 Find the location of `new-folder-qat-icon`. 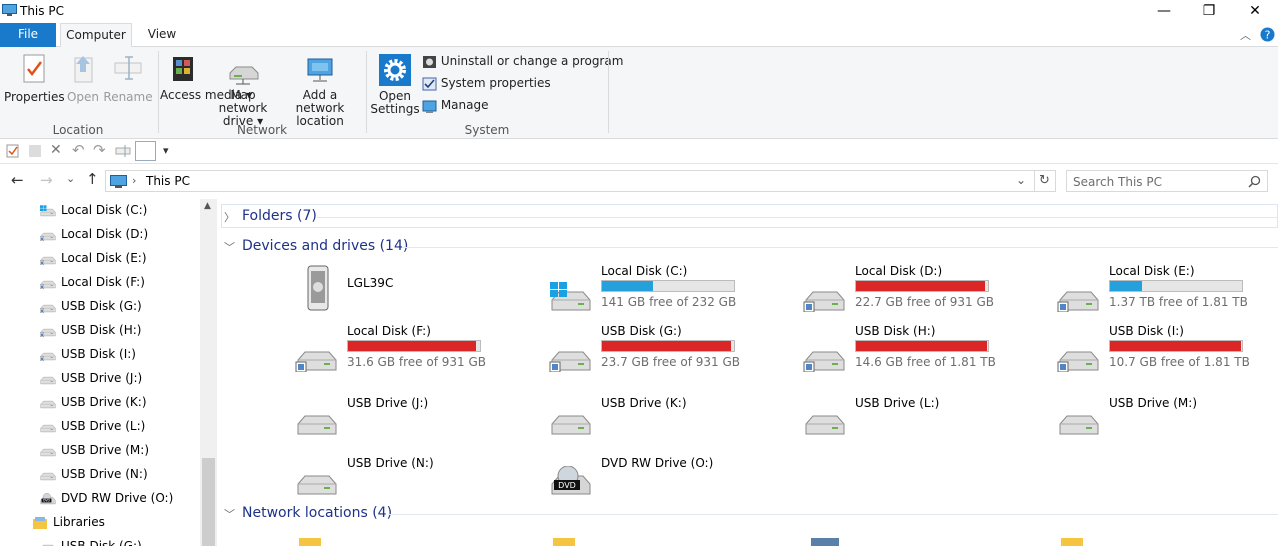

new-folder-qat-icon is located at coordinates (35, 151).